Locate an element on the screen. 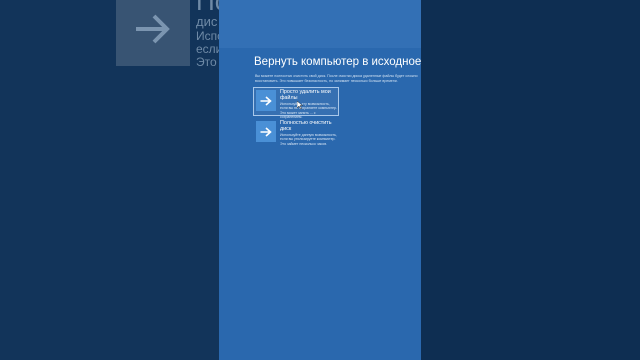  panel-header-band is located at coordinates (320, 24).